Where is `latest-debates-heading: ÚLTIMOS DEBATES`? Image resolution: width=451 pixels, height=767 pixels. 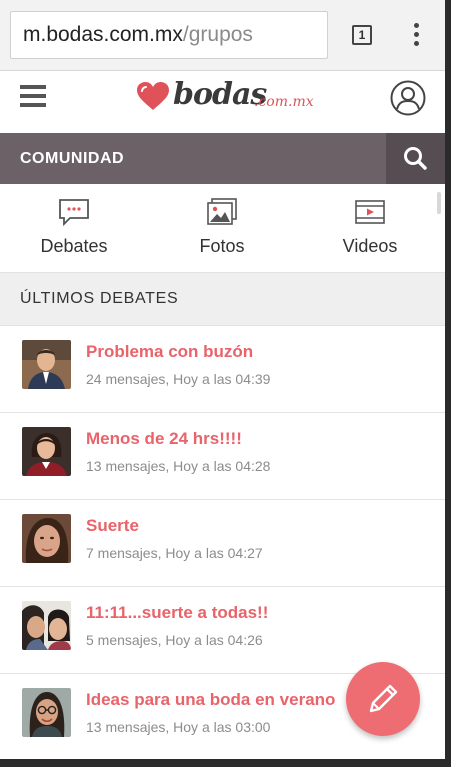 latest-debates-heading: ÚLTIMOS DEBATES is located at coordinates (222, 299).